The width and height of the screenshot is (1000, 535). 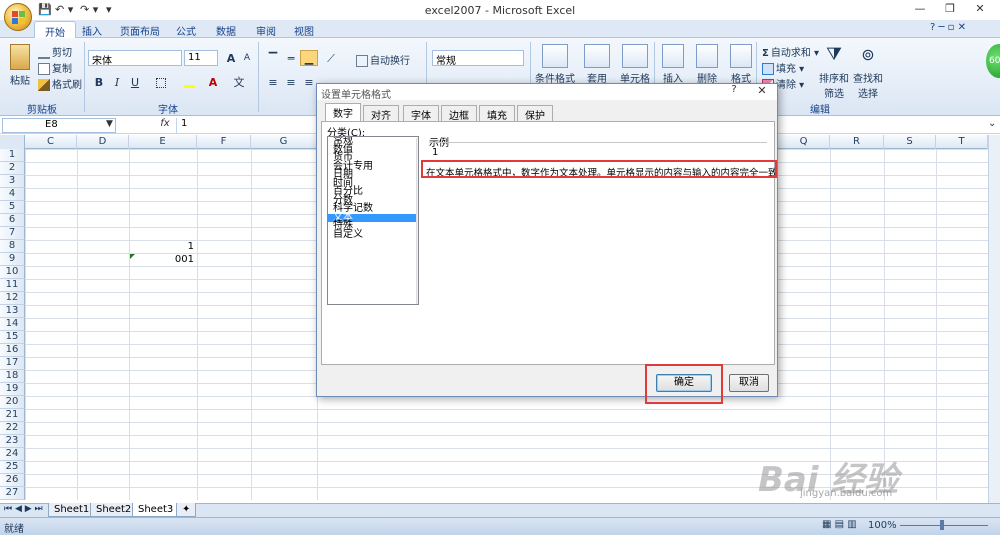 I want to click on dialog-tab-number: 数字, so click(x=343, y=112).